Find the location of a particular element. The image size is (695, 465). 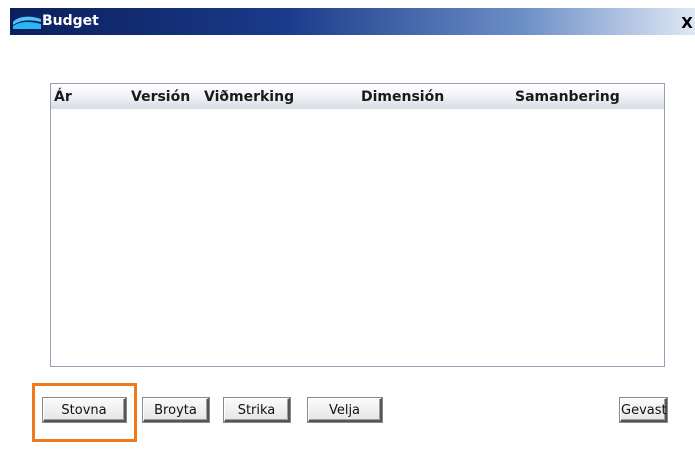

gevast-button: Gevast is located at coordinates (643, 410).